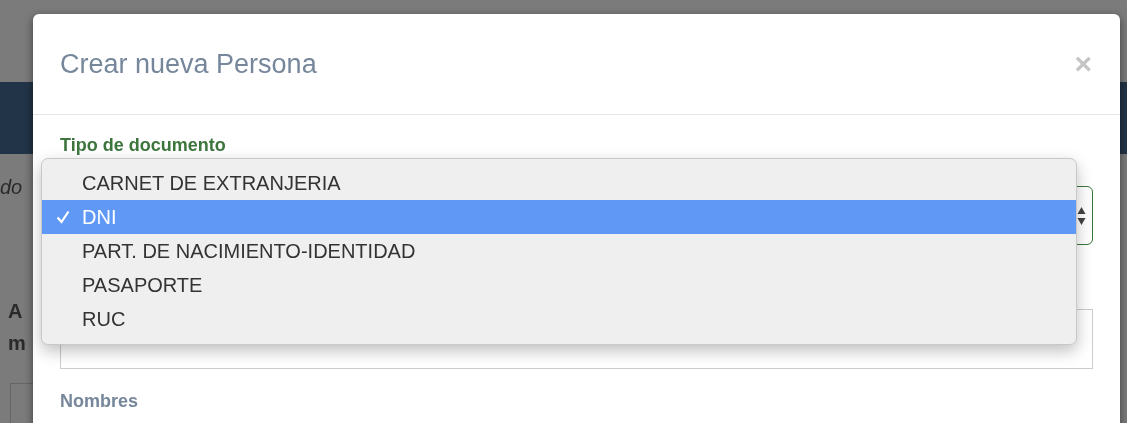 This screenshot has width=1127, height=423. I want to click on background-text: do, so click(11, 187).